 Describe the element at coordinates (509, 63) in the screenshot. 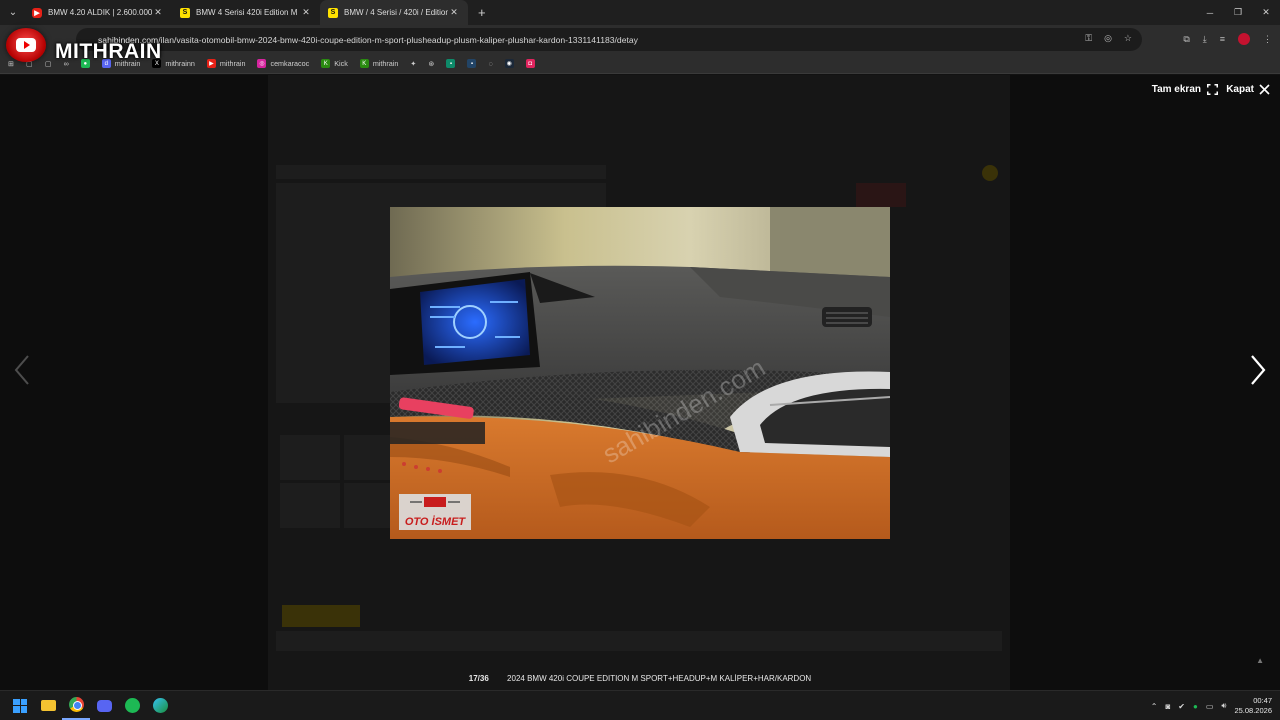

I see `steam-icon: ◉` at that location.